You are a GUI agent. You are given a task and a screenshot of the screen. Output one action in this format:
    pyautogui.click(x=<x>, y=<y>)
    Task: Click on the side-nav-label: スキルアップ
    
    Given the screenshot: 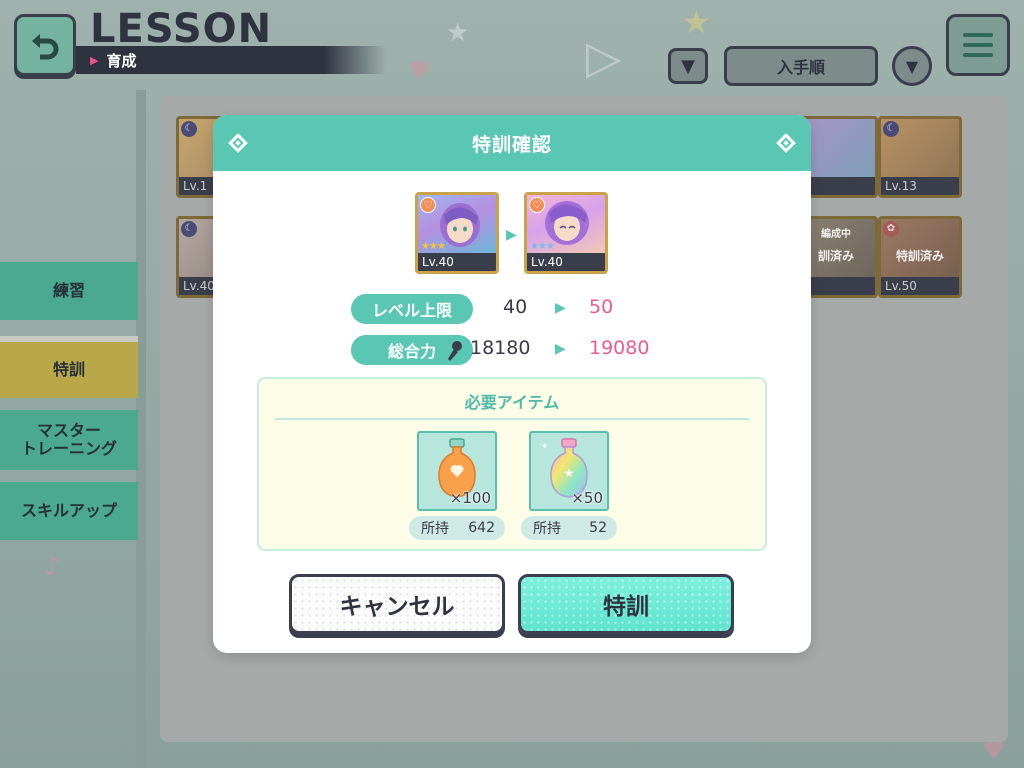 What is the action you would take?
    pyautogui.click(x=68, y=510)
    